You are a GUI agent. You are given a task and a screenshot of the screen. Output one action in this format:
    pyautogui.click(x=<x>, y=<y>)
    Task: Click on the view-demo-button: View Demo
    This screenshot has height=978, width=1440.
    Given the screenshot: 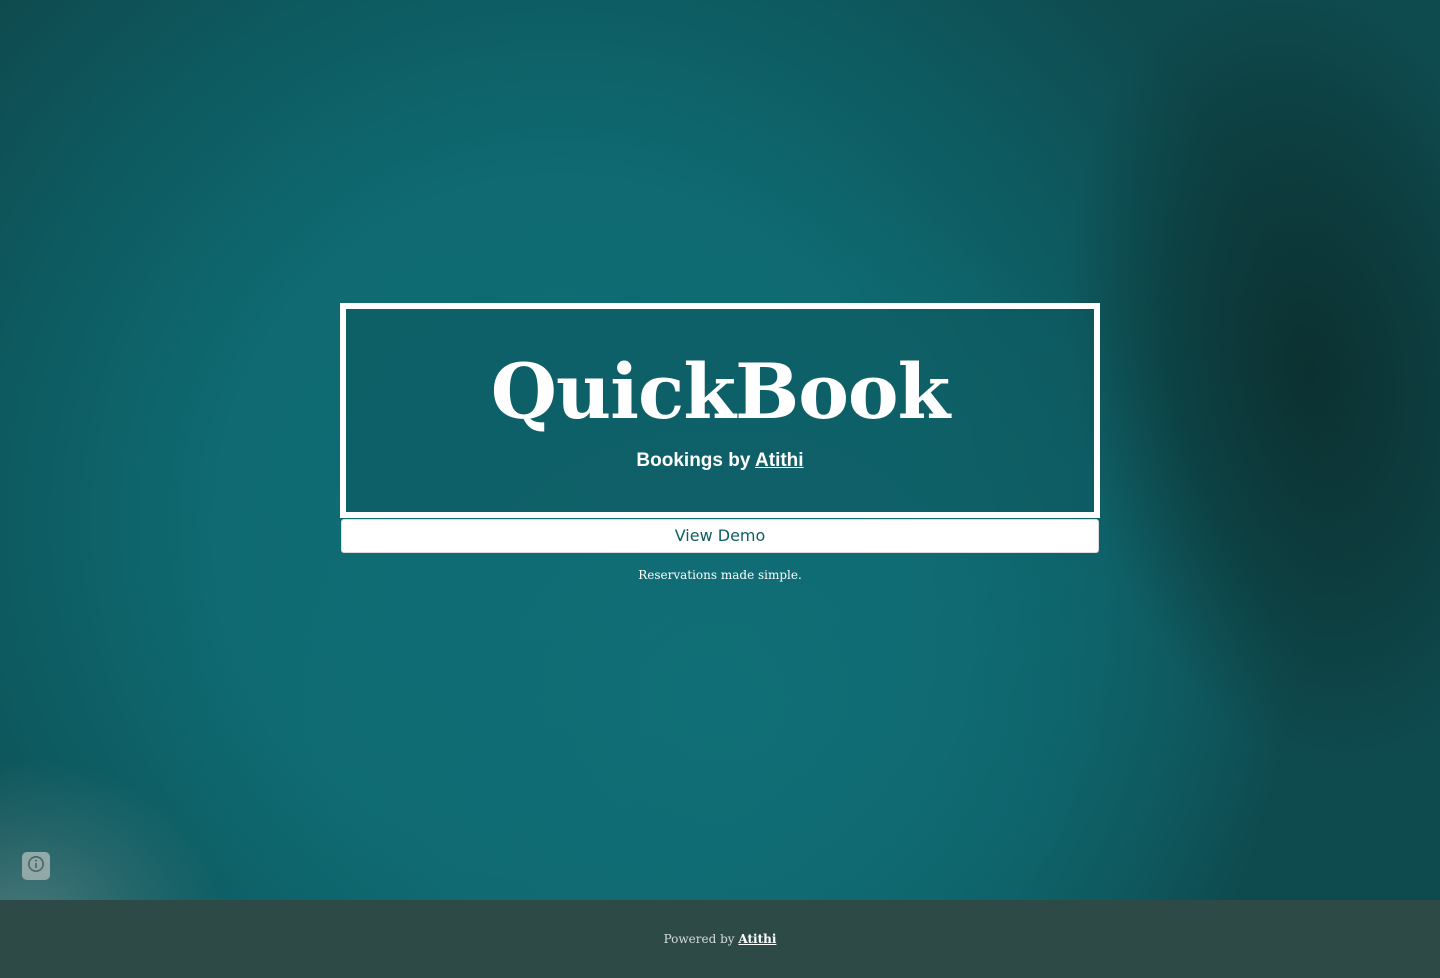 What is the action you would take?
    pyautogui.click(x=720, y=536)
    